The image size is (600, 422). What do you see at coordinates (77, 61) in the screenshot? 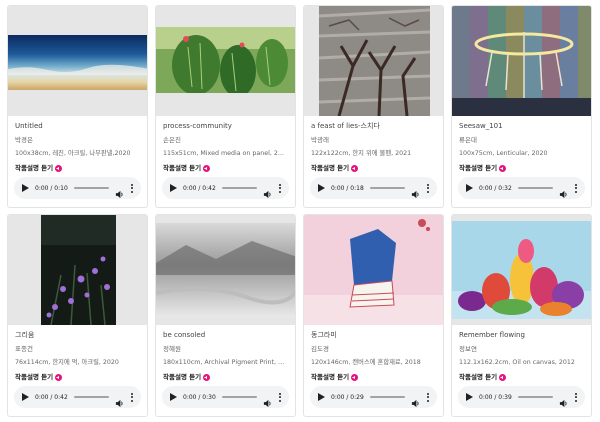
I see `artwork-image-ocean` at bounding box center [77, 61].